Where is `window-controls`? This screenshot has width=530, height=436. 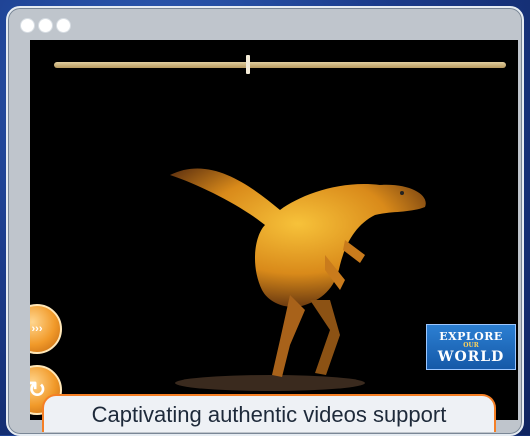
window-controls is located at coordinates (45, 25).